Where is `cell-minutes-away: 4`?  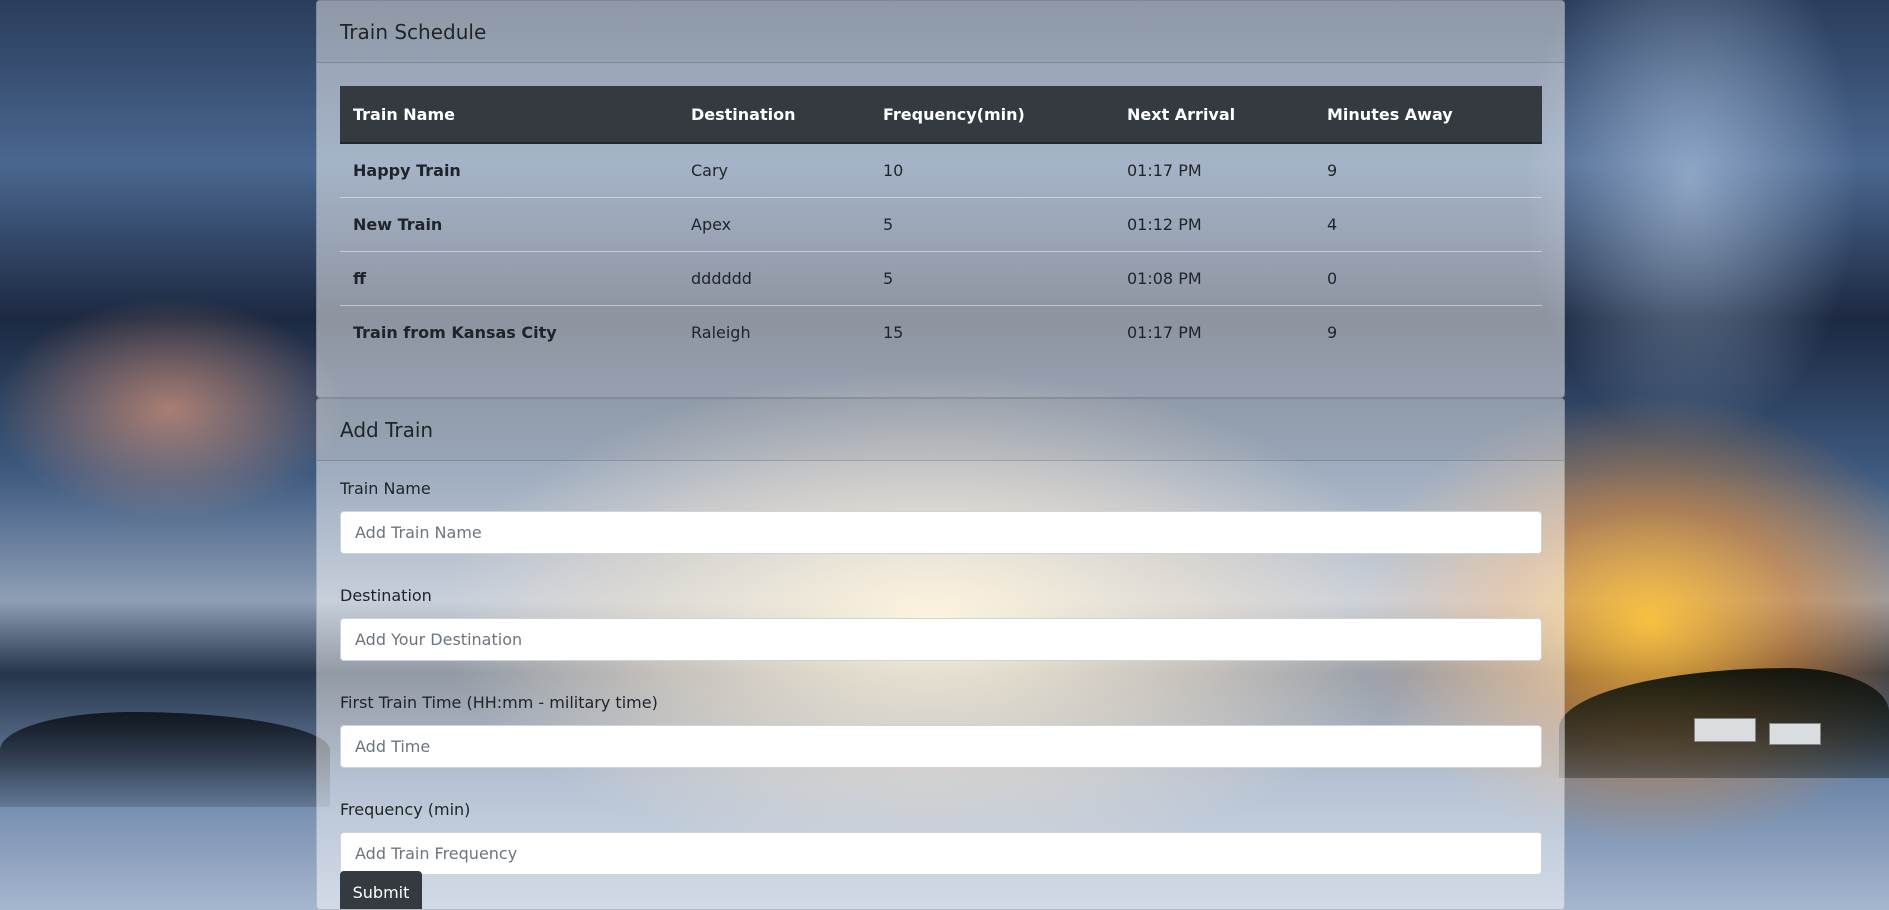 cell-minutes-away: 4 is located at coordinates (1428, 224).